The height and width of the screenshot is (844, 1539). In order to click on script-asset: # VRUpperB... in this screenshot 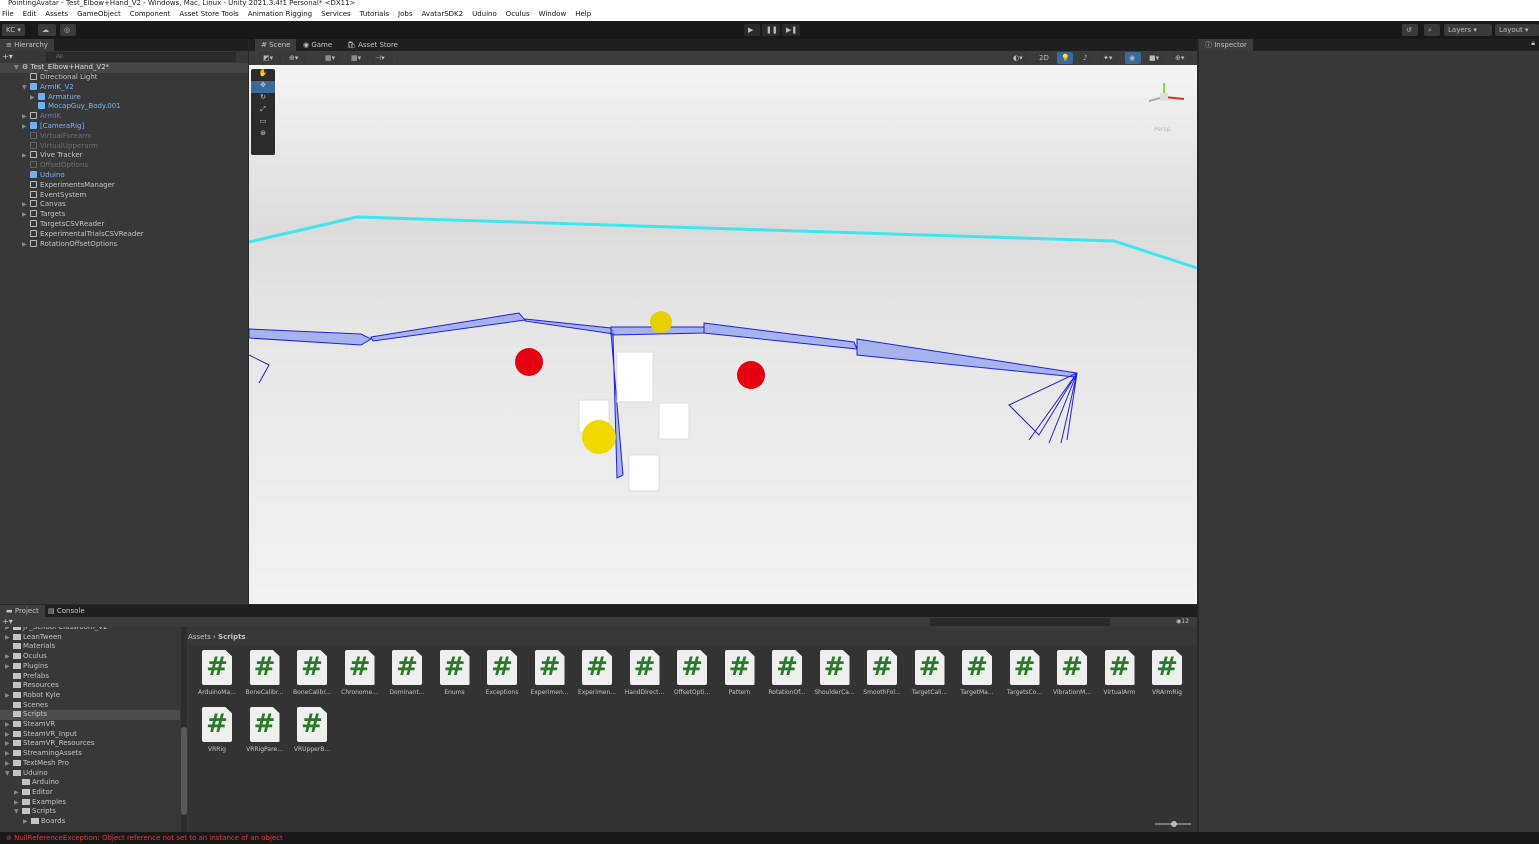, I will do `click(312, 730)`.